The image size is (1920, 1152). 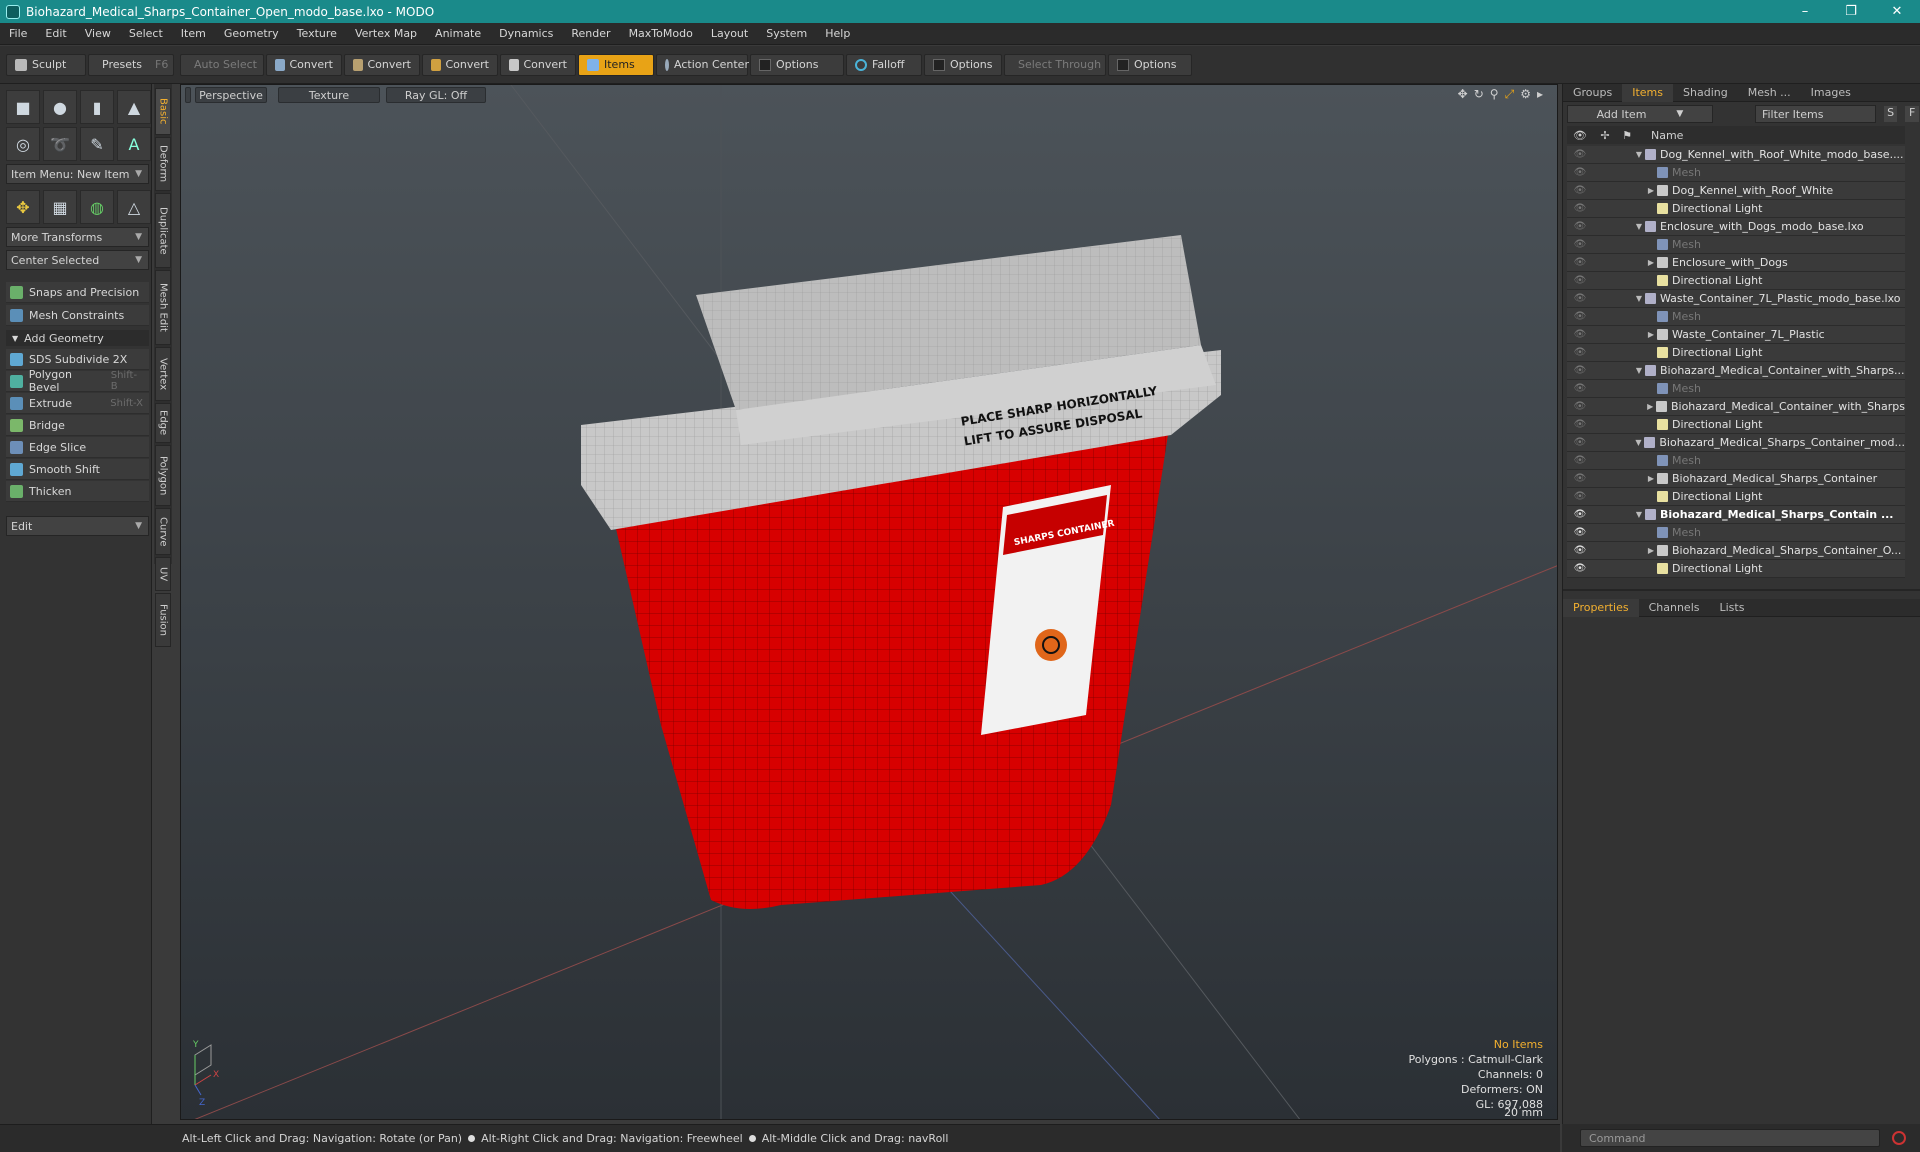 What do you see at coordinates (77, 447) in the screenshot?
I see `tool-edge-slice: Edge Slice` at bounding box center [77, 447].